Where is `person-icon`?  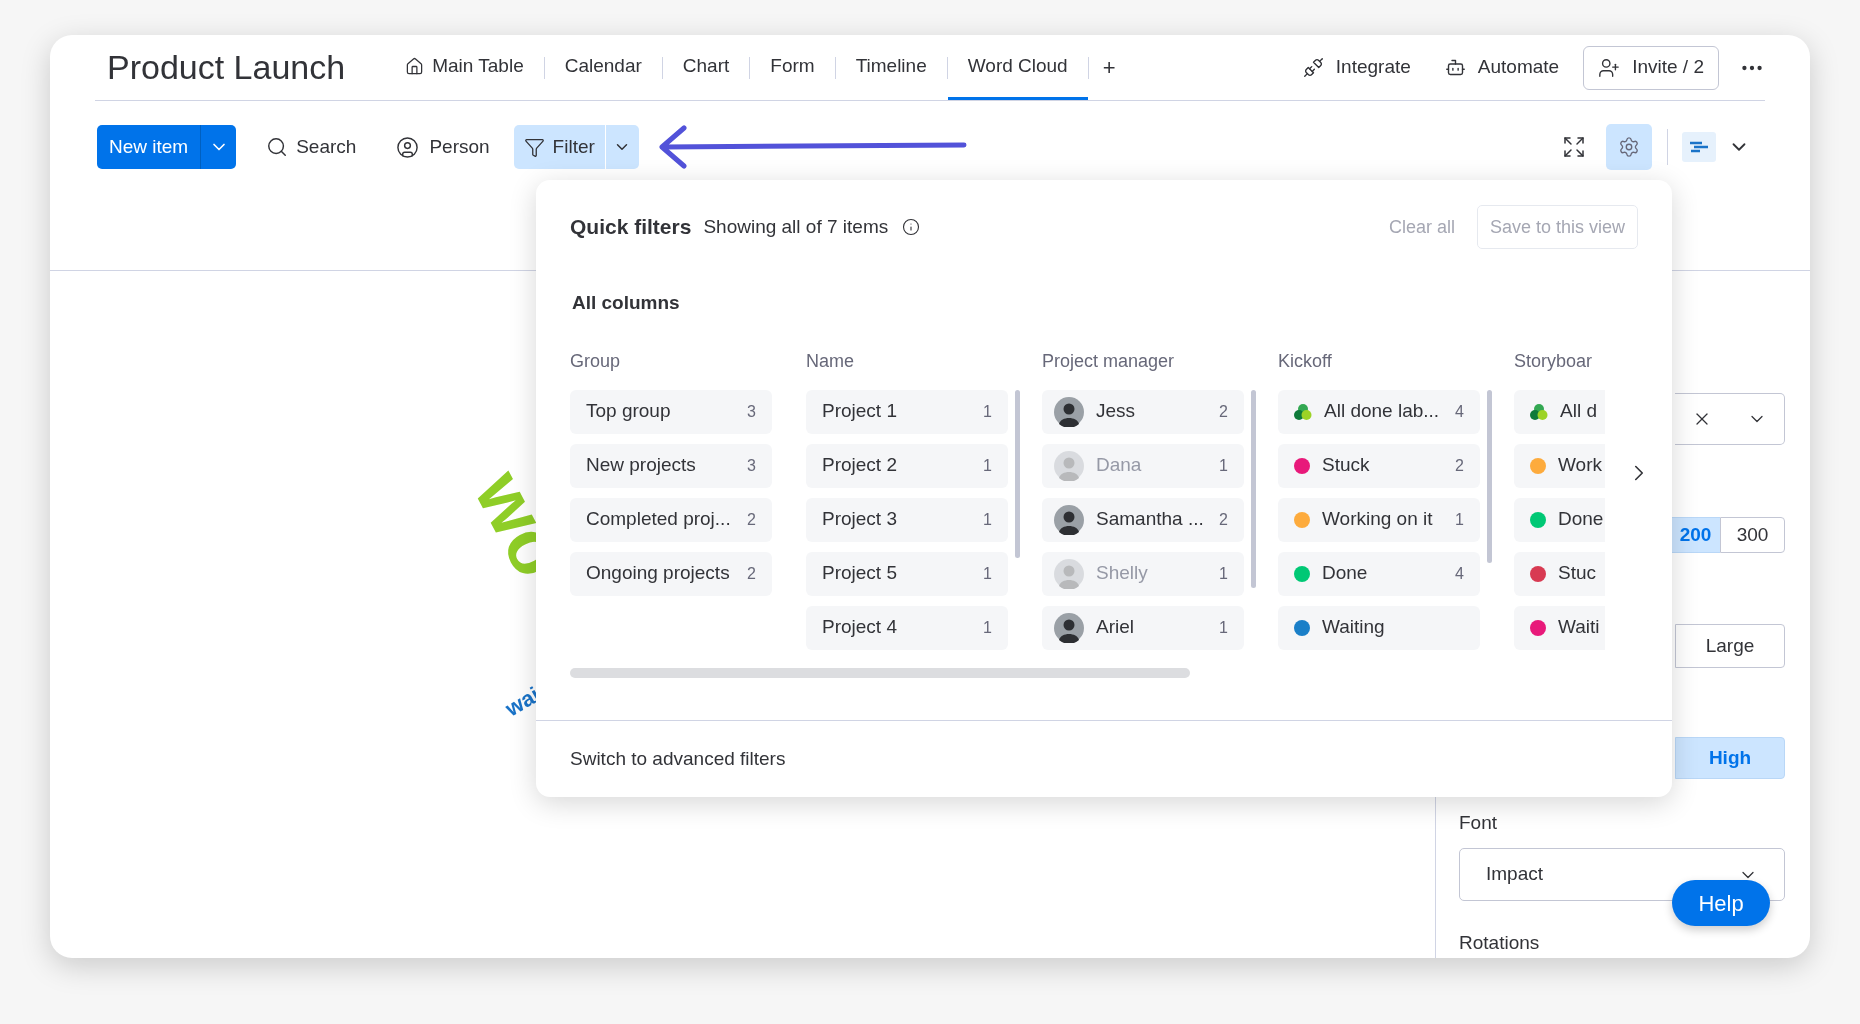
person-icon is located at coordinates (408, 147).